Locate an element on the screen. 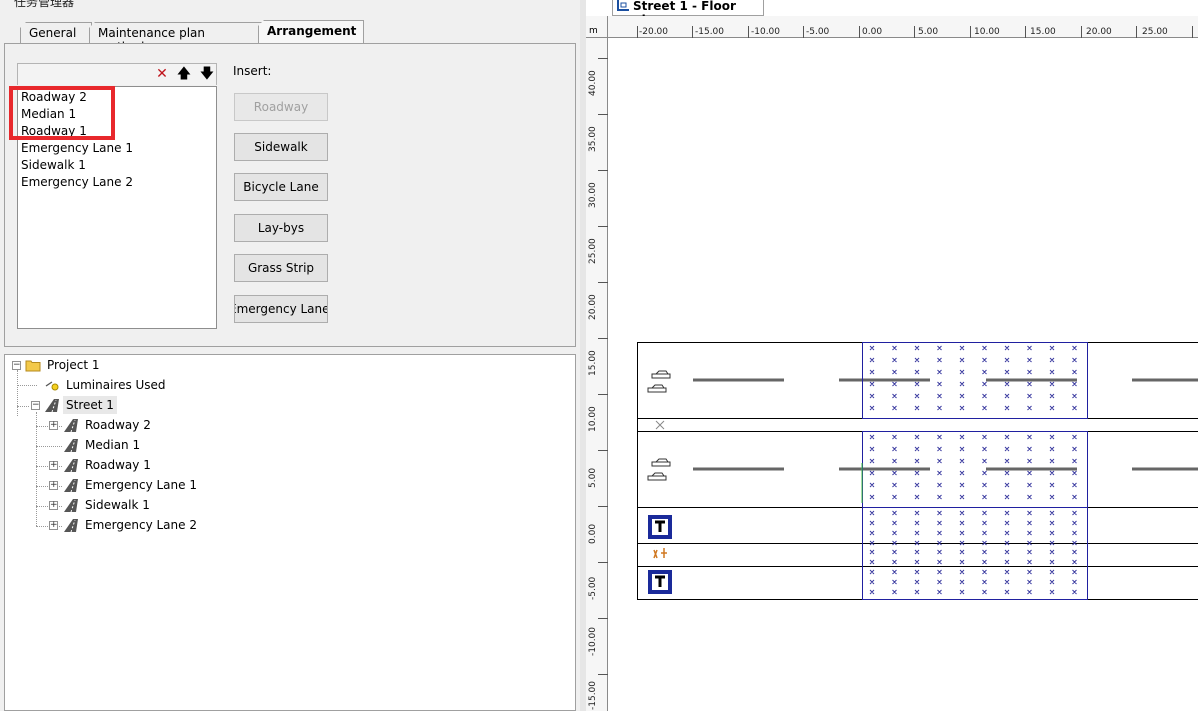 This screenshot has height=711, width=1198. x-tick-label: 25.00 is located at coordinates (1155, 32).